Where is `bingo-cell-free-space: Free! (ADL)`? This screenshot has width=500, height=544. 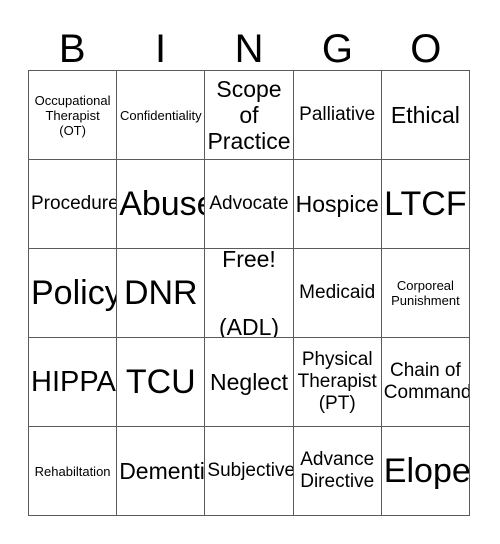 bingo-cell-free-space: Free! (ADL) is located at coordinates (249, 293).